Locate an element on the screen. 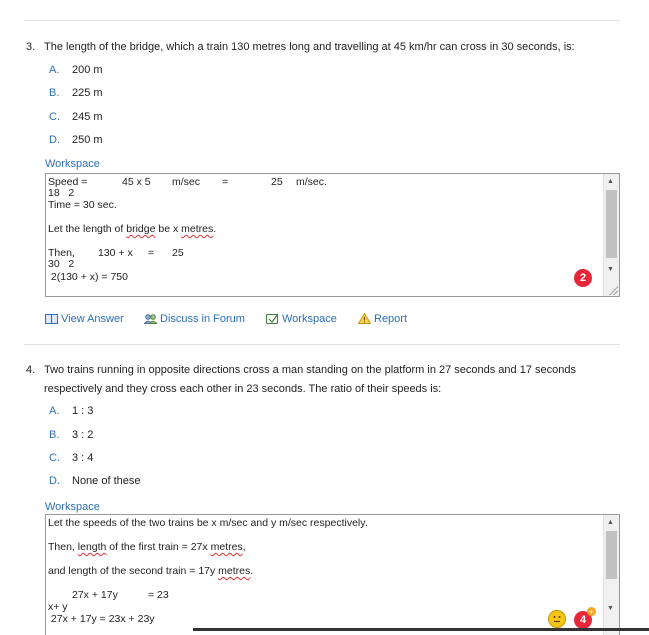 The height and width of the screenshot is (635, 649). workspace-link: Workspace is located at coordinates (301, 320).